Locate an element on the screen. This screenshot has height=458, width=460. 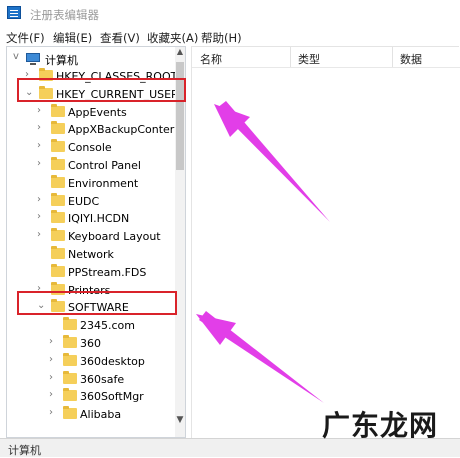
arrow-to-current-user is located at coordinates (272, 161).